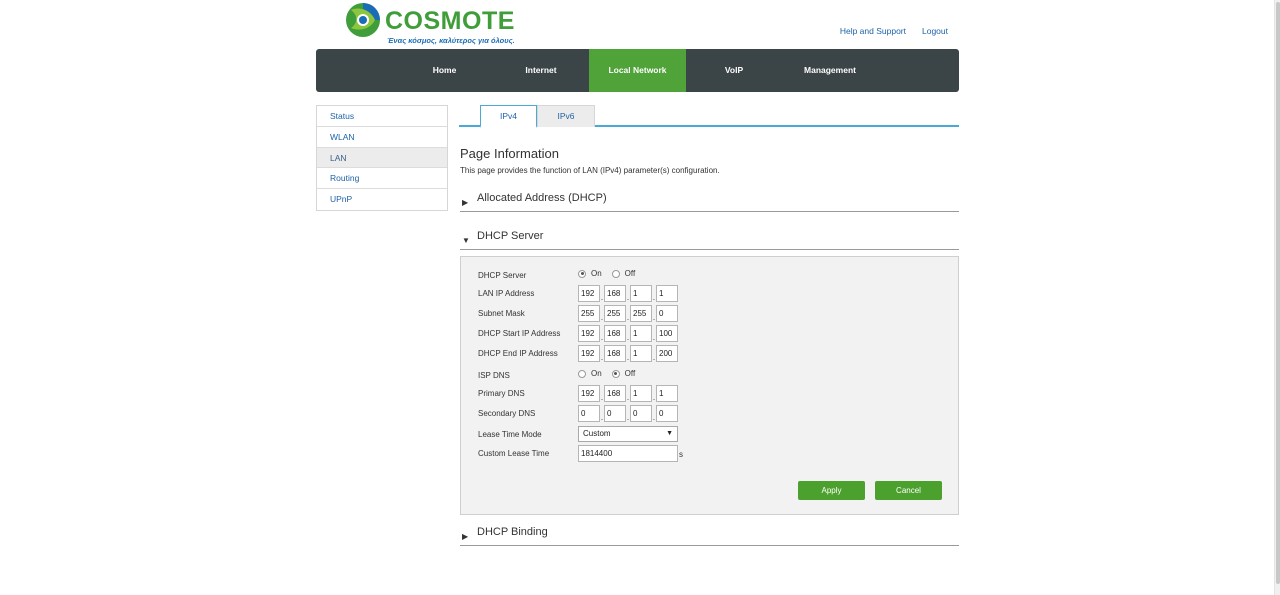  Describe the element at coordinates (667, 333) in the screenshot. I see `start-ip-octet-4: 100` at that location.